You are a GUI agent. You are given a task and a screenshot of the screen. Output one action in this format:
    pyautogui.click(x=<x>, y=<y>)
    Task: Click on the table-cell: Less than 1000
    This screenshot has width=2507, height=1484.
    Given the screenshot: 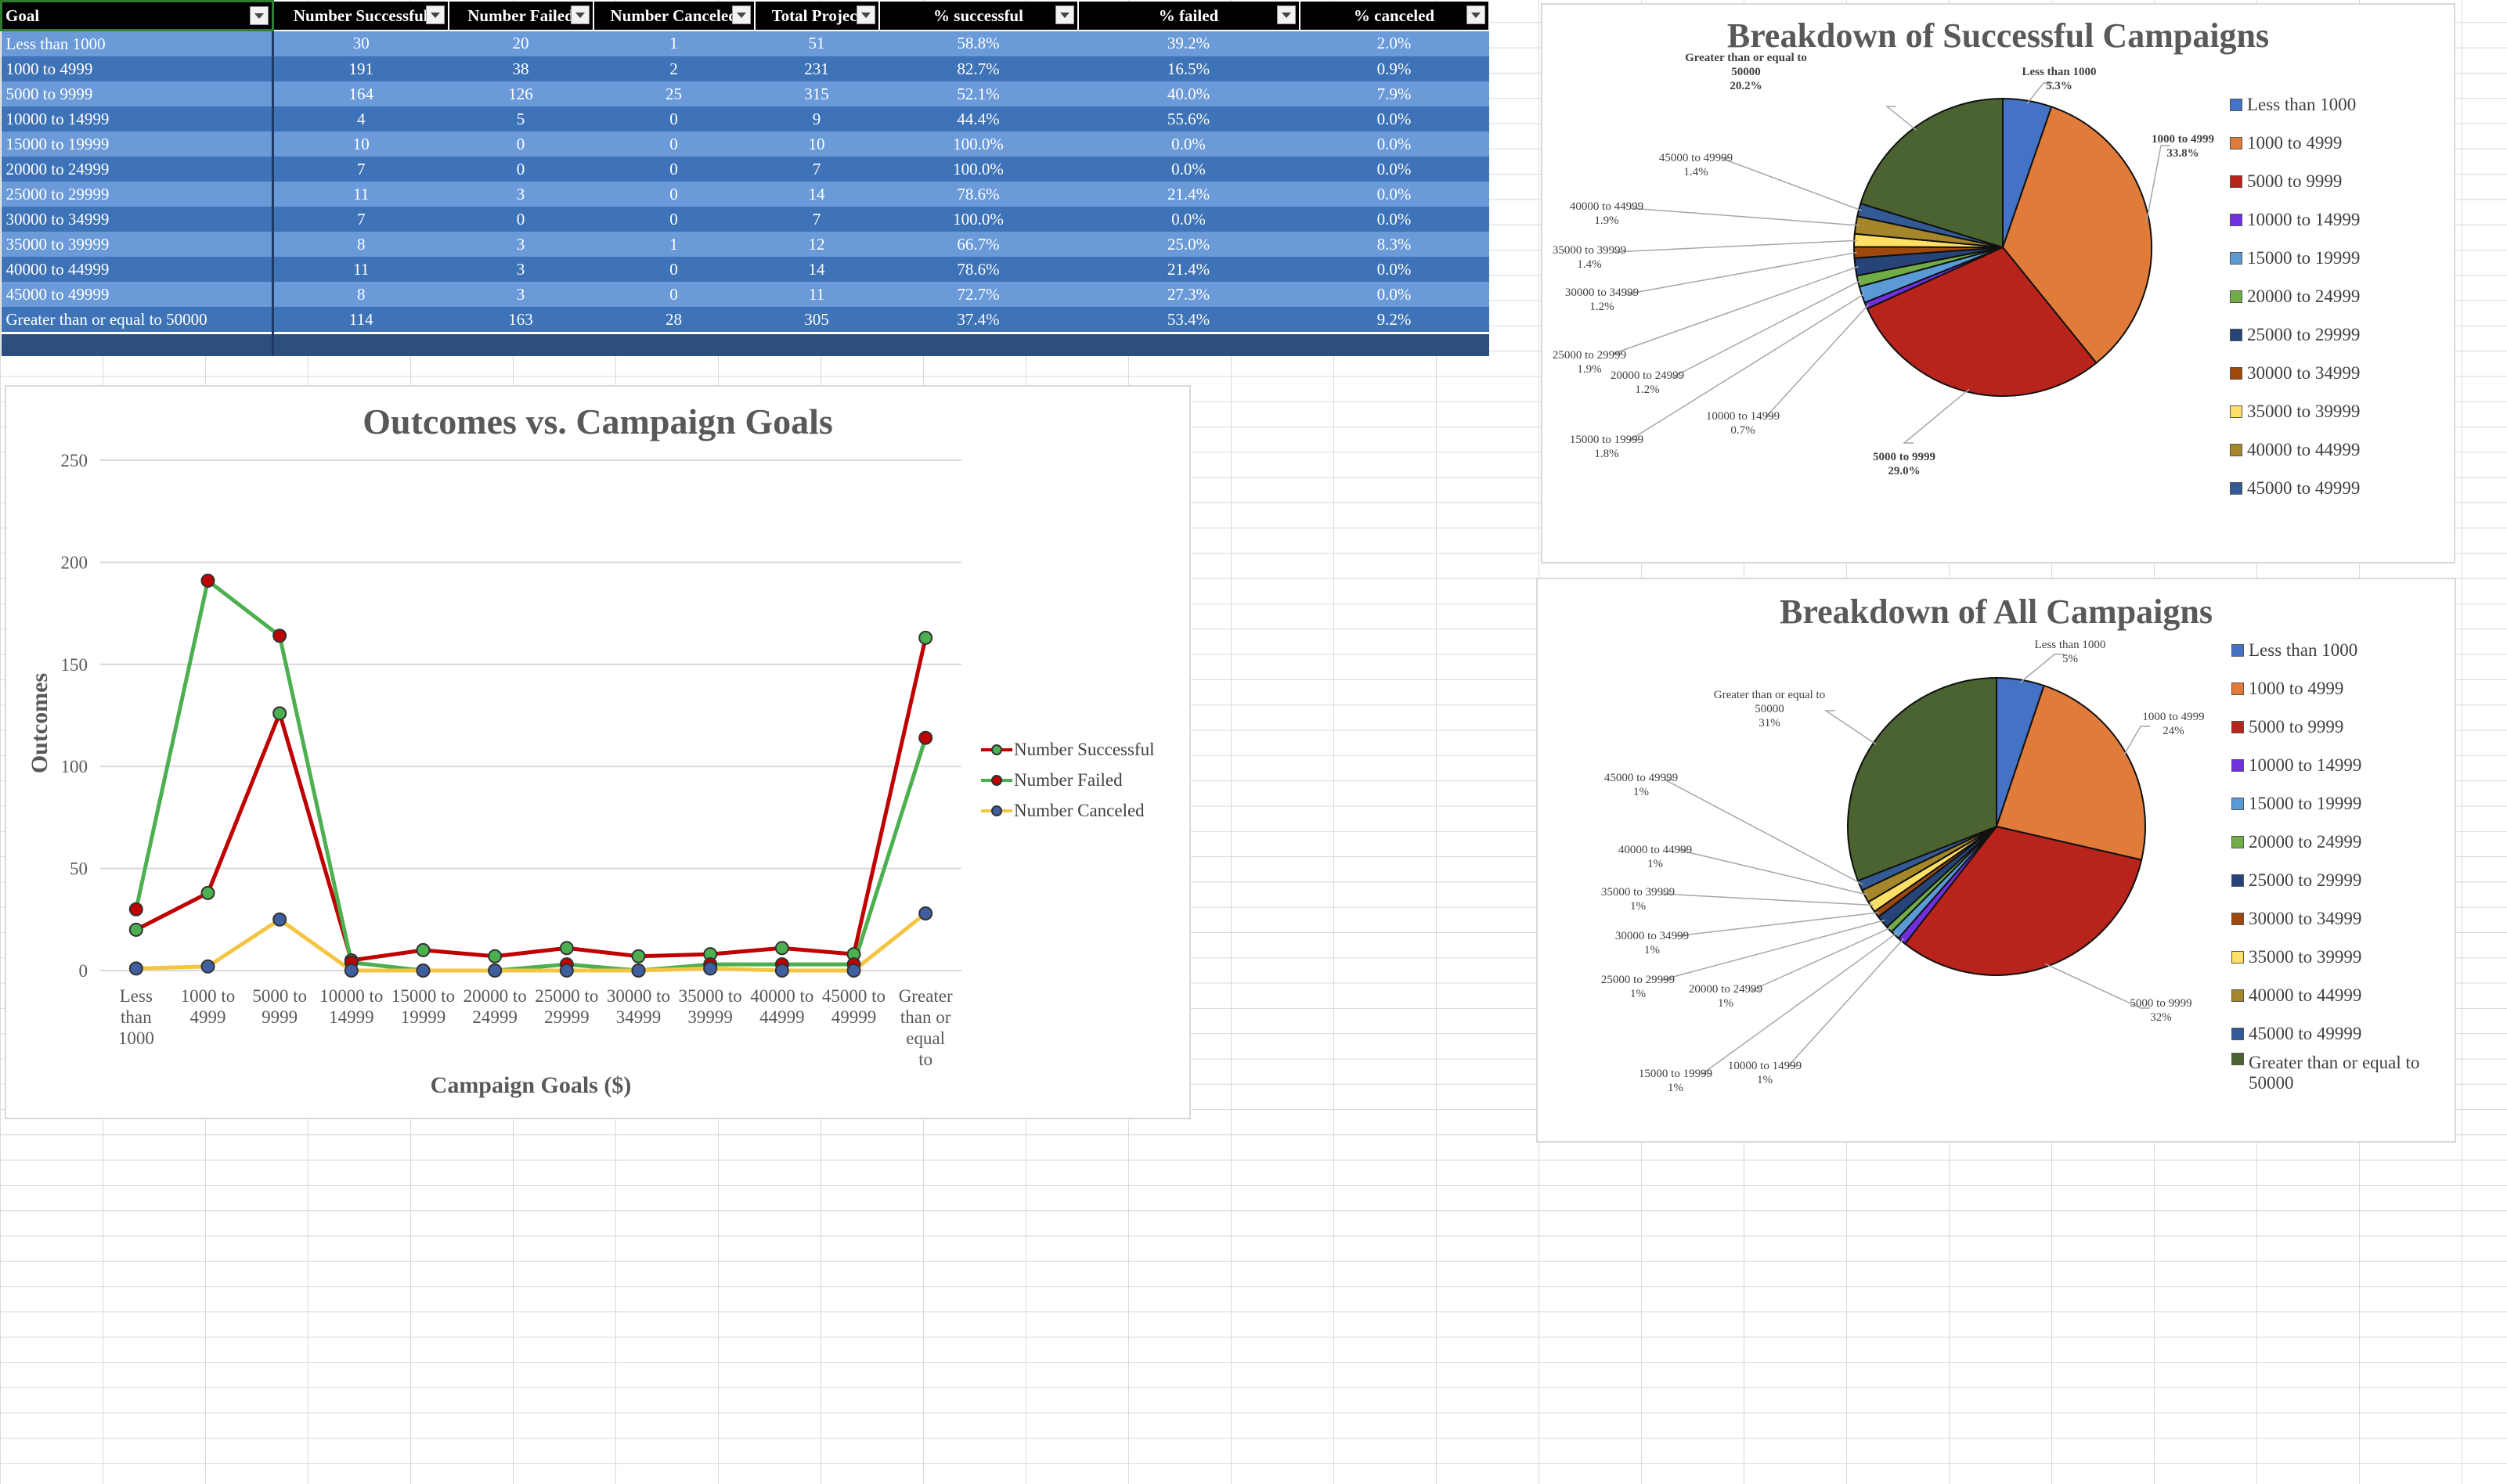 What is the action you would take?
    pyautogui.click(x=137, y=43)
    